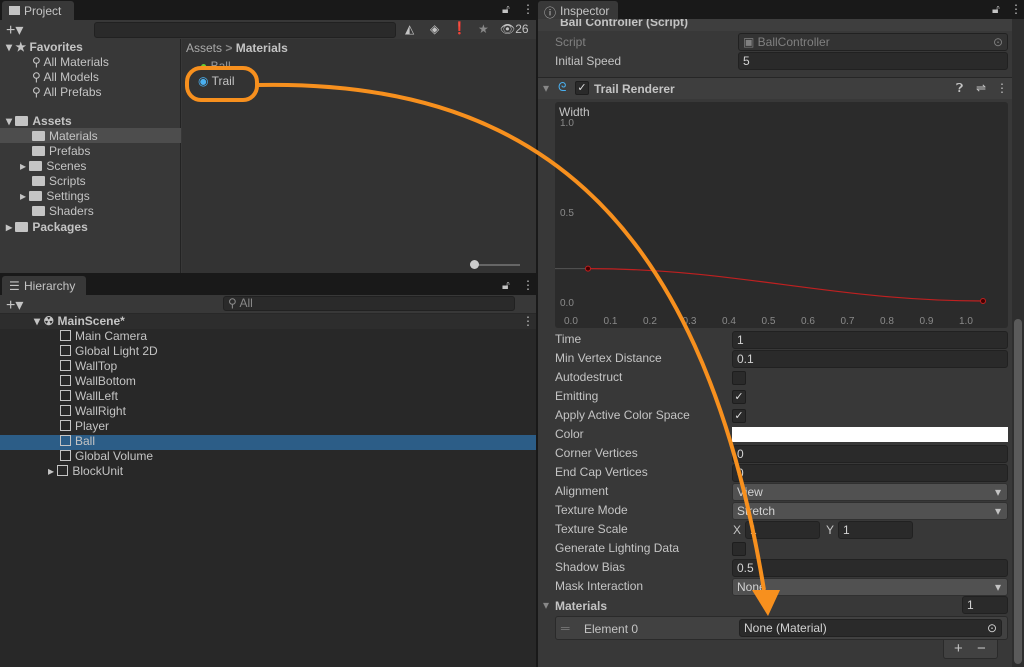 This screenshot has width=1024, height=667. Describe the element at coordinates (870, 628) in the screenshot. I see `material-field: None (Material) ⊙` at that location.